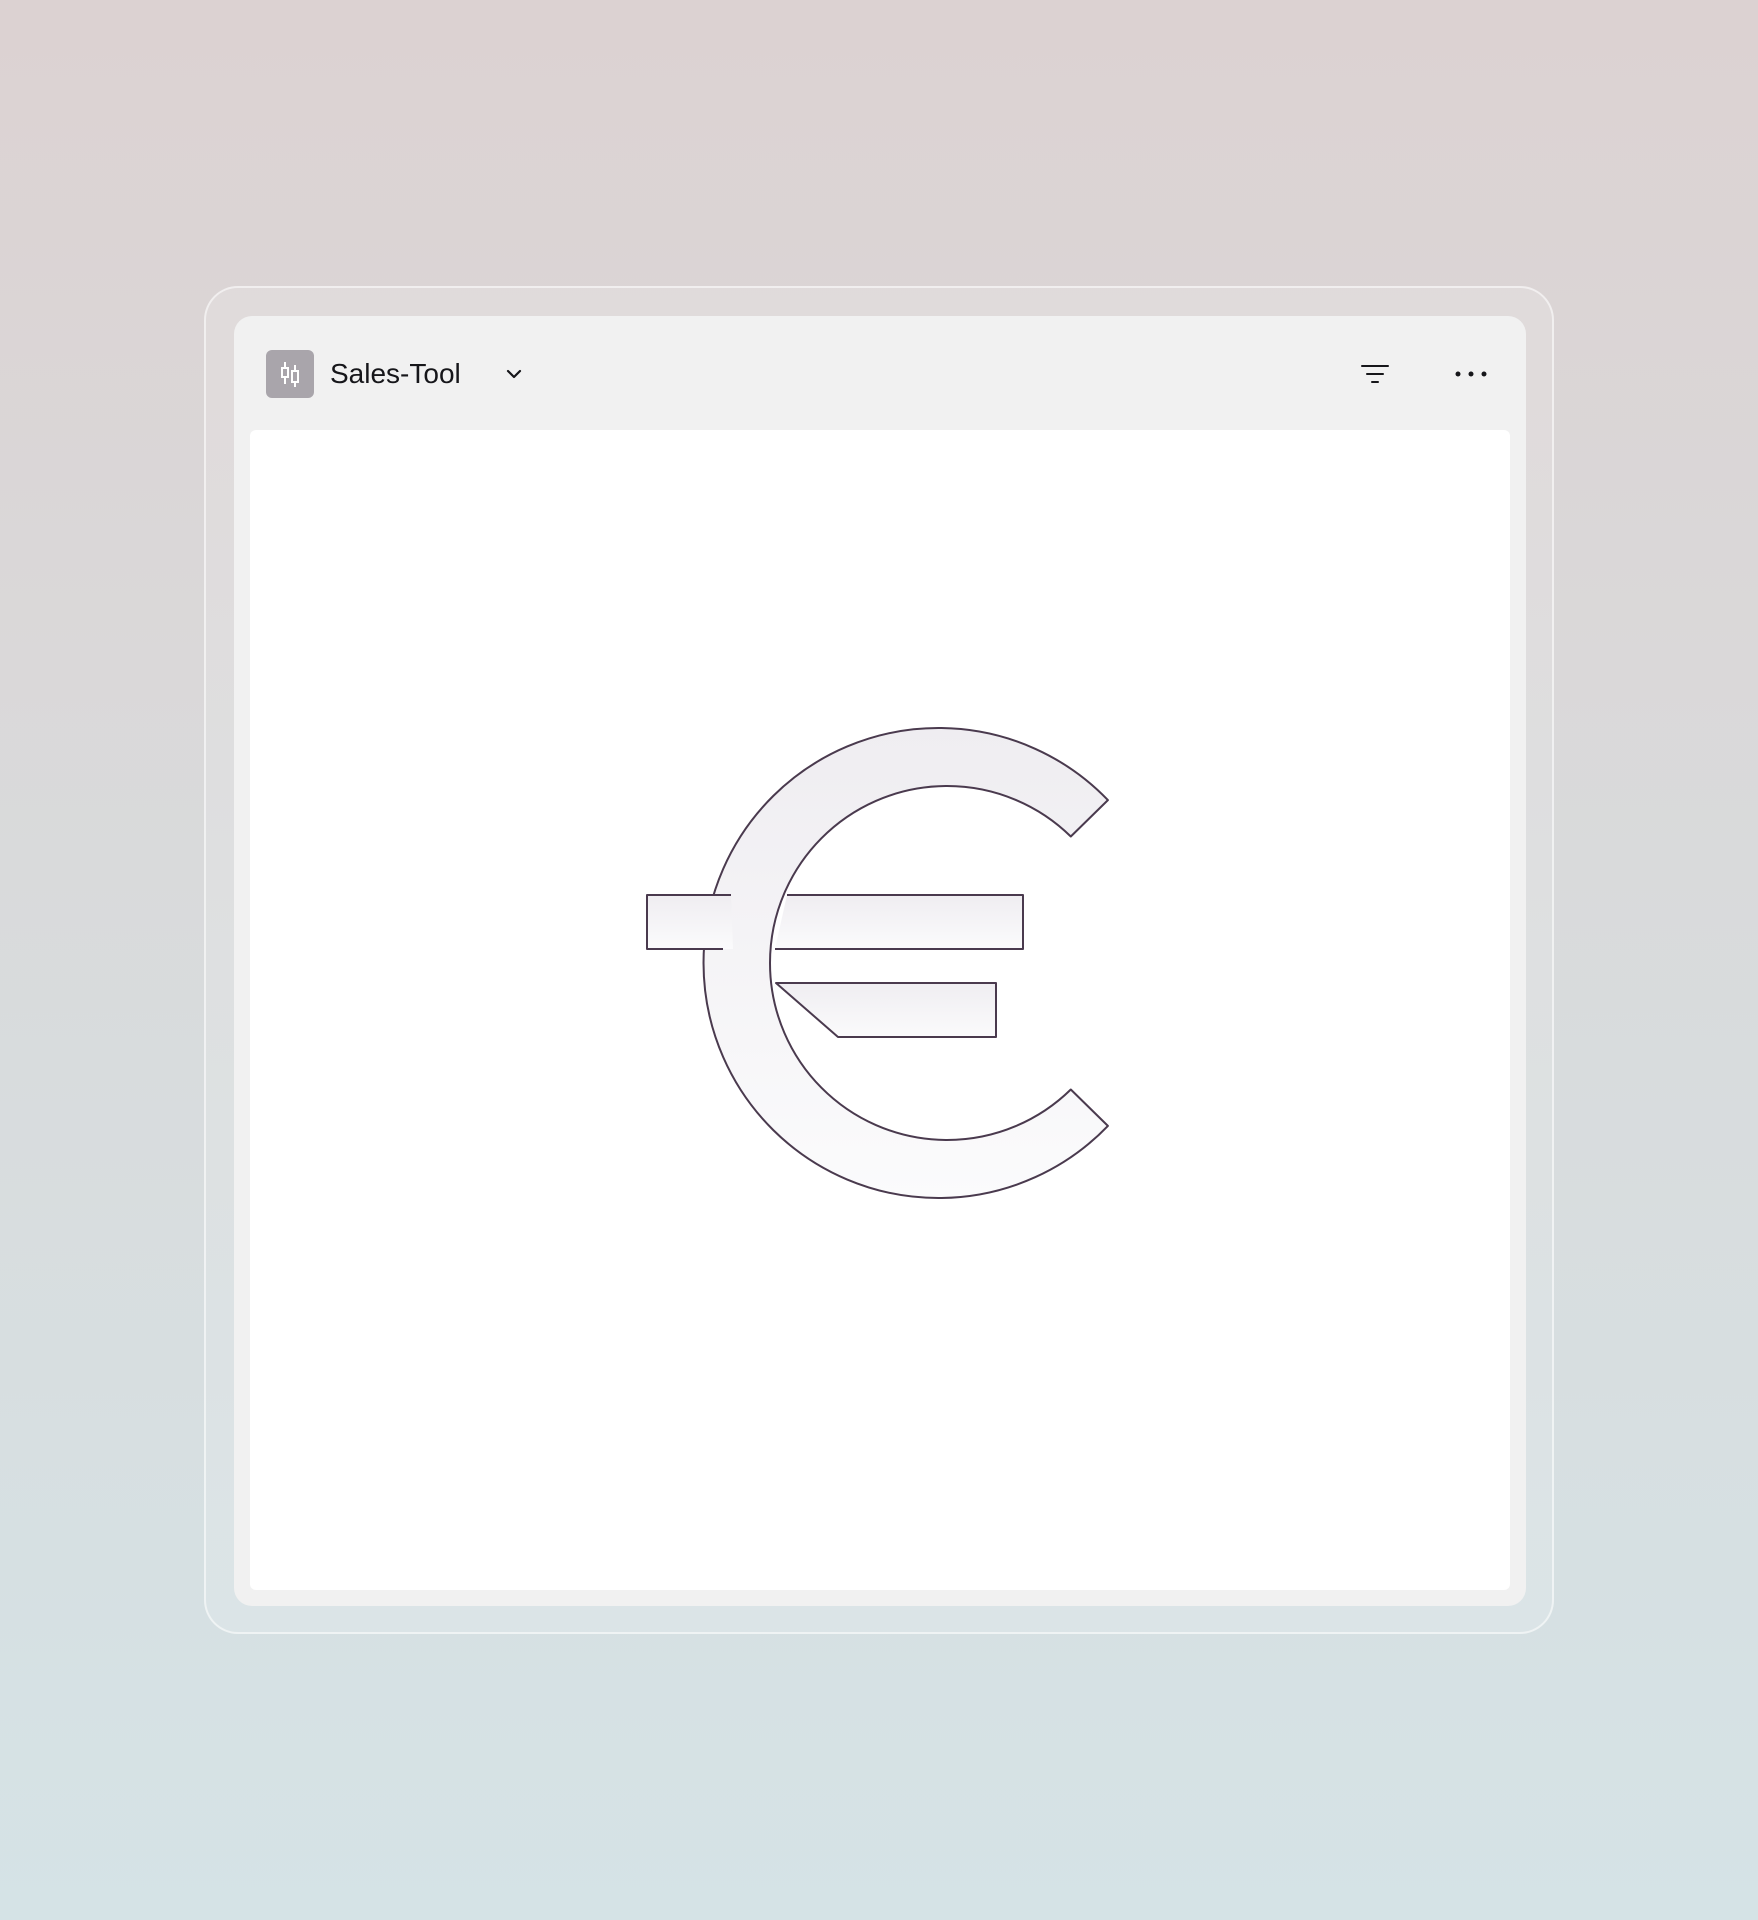  I want to click on euro-icon, so click(877, 963).